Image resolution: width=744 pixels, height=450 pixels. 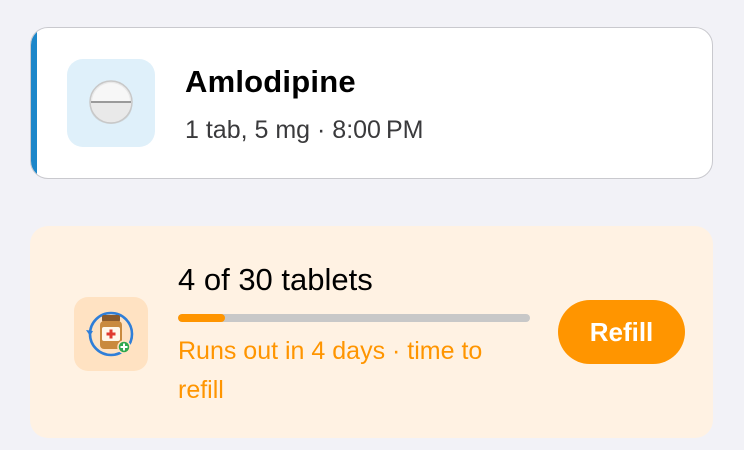 What do you see at coordinates (270, 81) in the screenshot?
I see `medication-name: Amlodipine` at bounding box center [270, 81].